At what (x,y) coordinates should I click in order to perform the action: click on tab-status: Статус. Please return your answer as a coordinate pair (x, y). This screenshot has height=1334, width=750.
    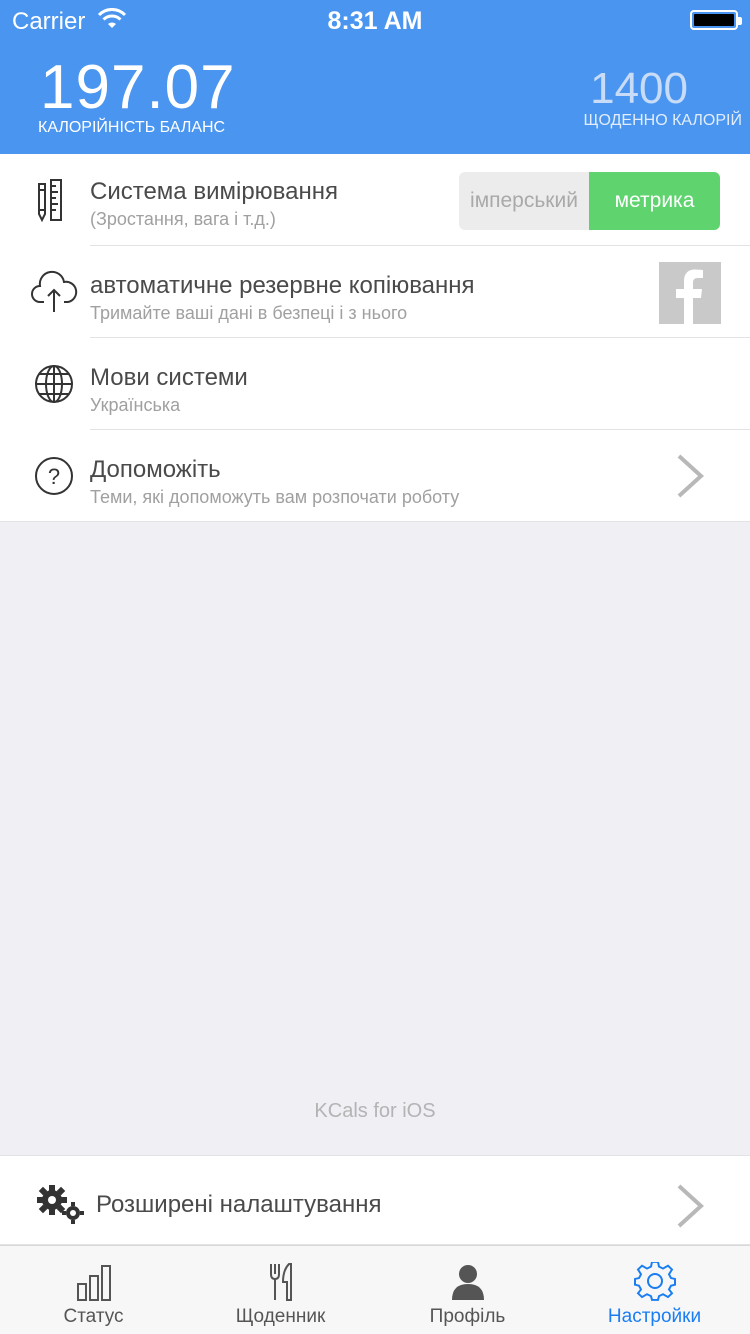
    Looking at the image, I should click on (93, 1290).